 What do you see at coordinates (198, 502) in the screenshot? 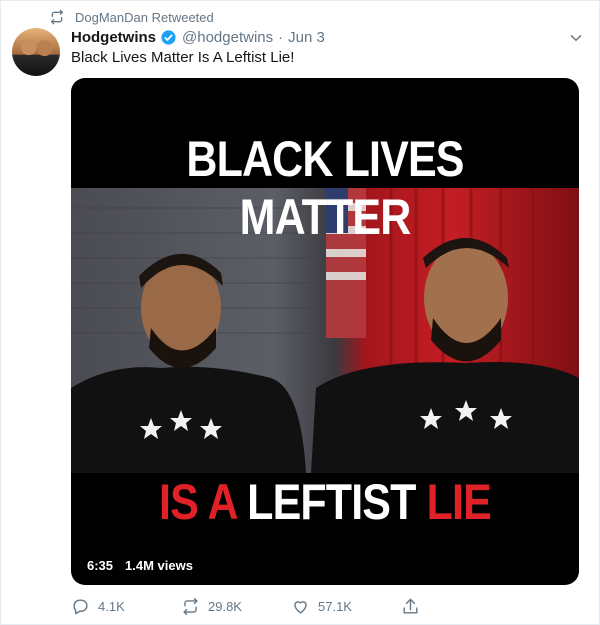
I see `caption-part-is-a: IS A` at bounding box center [198, 502].